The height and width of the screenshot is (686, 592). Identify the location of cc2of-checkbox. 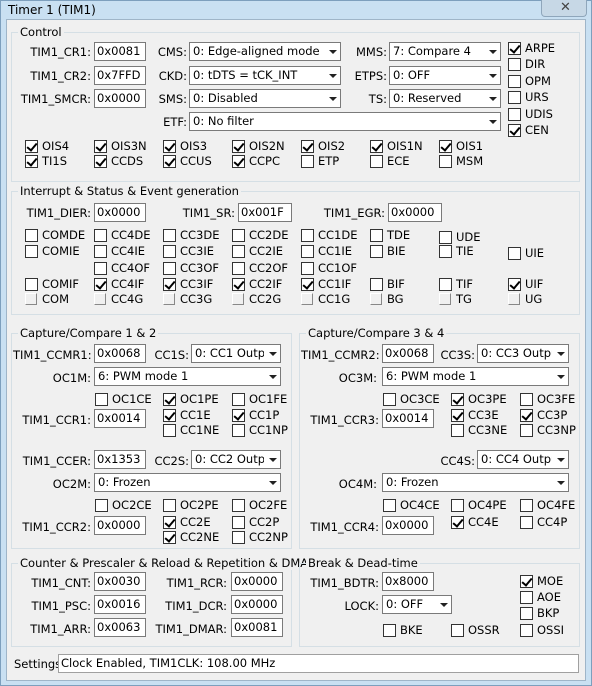
(238, 268).